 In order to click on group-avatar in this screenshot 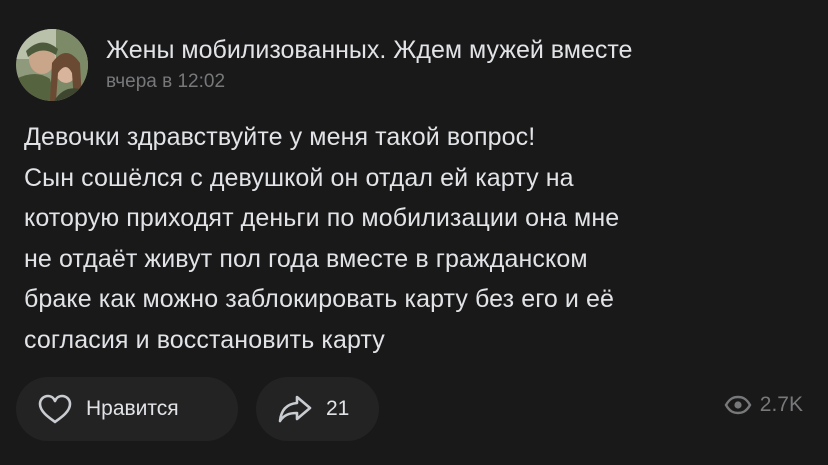, I will do `click(52, 65)`.